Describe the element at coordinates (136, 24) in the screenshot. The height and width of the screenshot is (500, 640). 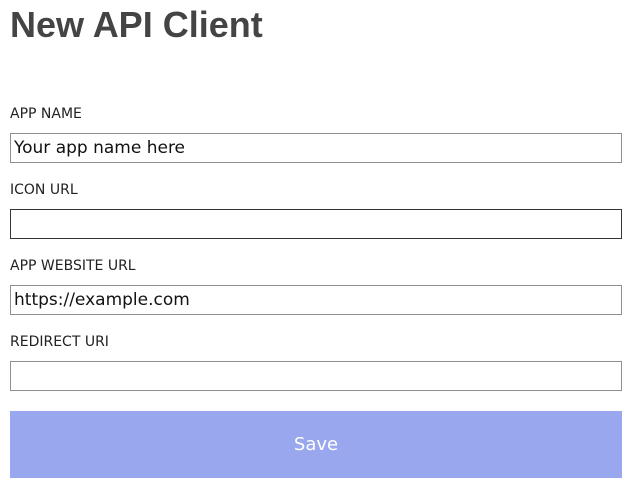
I see `page-title: New API Client` at that location.